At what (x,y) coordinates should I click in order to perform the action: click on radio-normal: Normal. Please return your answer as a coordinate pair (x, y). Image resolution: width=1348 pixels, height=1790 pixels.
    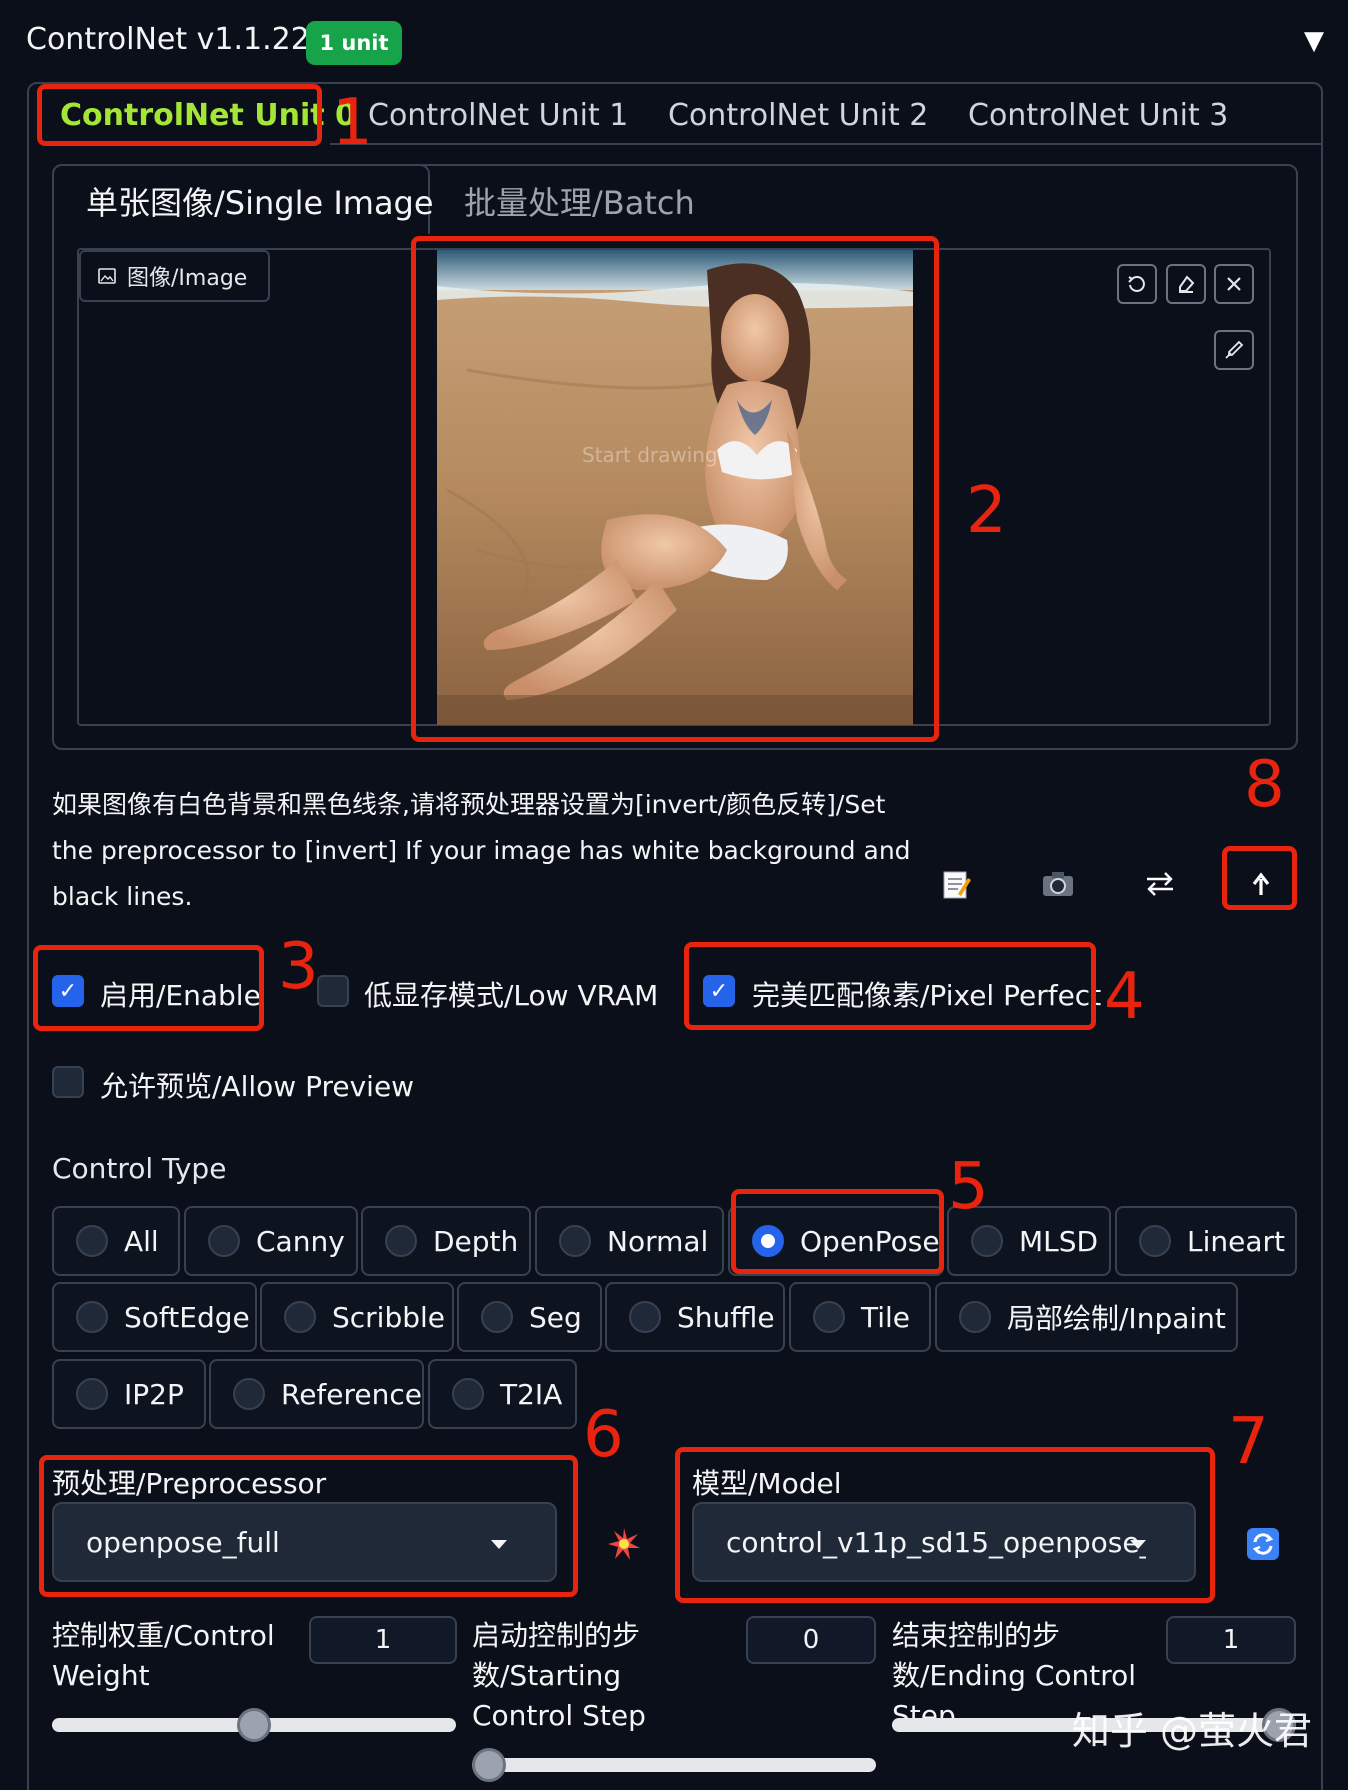
    Looking at the image, I should click on (629, 1241).